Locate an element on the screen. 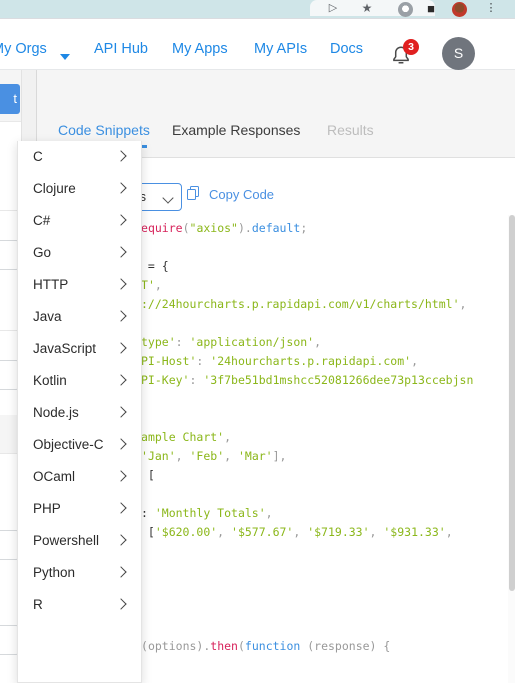  nav-docs: Docs is located at coordinates (346, 49).